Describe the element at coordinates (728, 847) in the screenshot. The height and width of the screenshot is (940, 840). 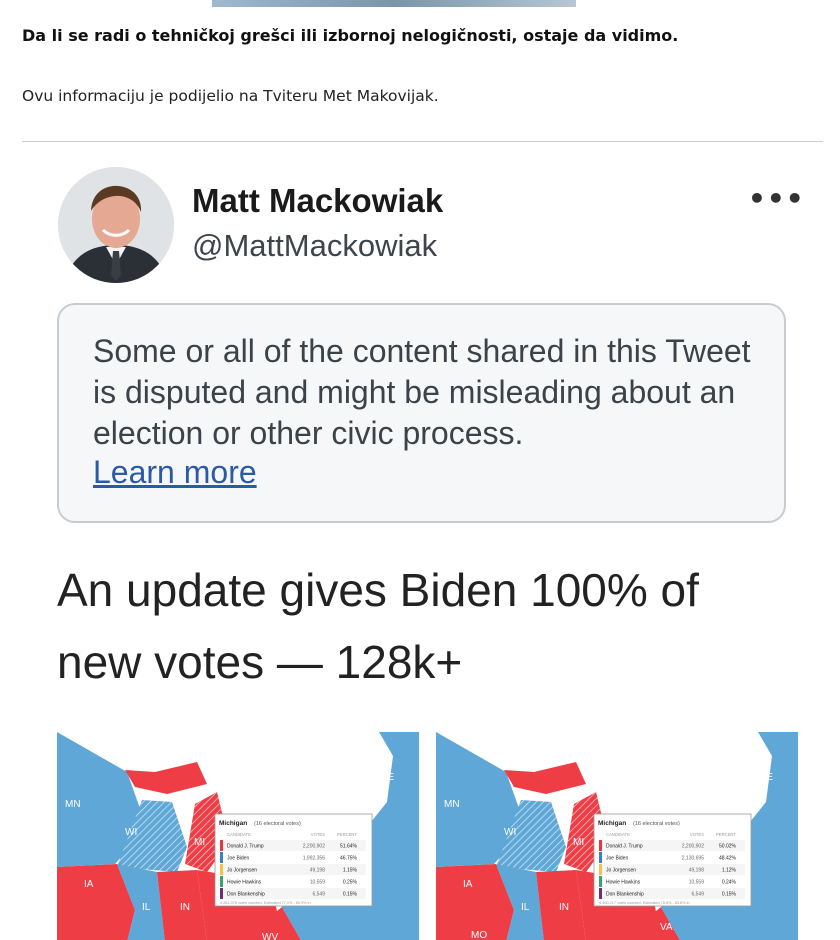
I see `candidate-percent: 50.02%` at that location.